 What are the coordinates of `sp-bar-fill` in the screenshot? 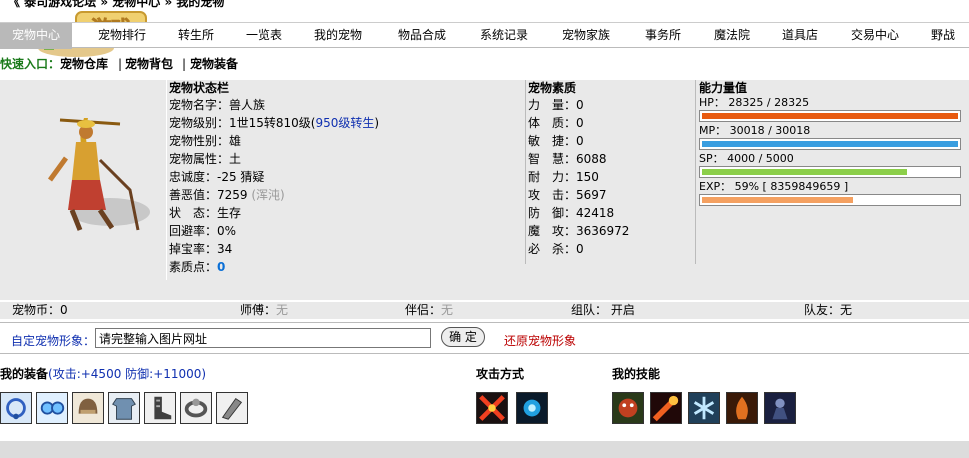 It's located at (804, 172).